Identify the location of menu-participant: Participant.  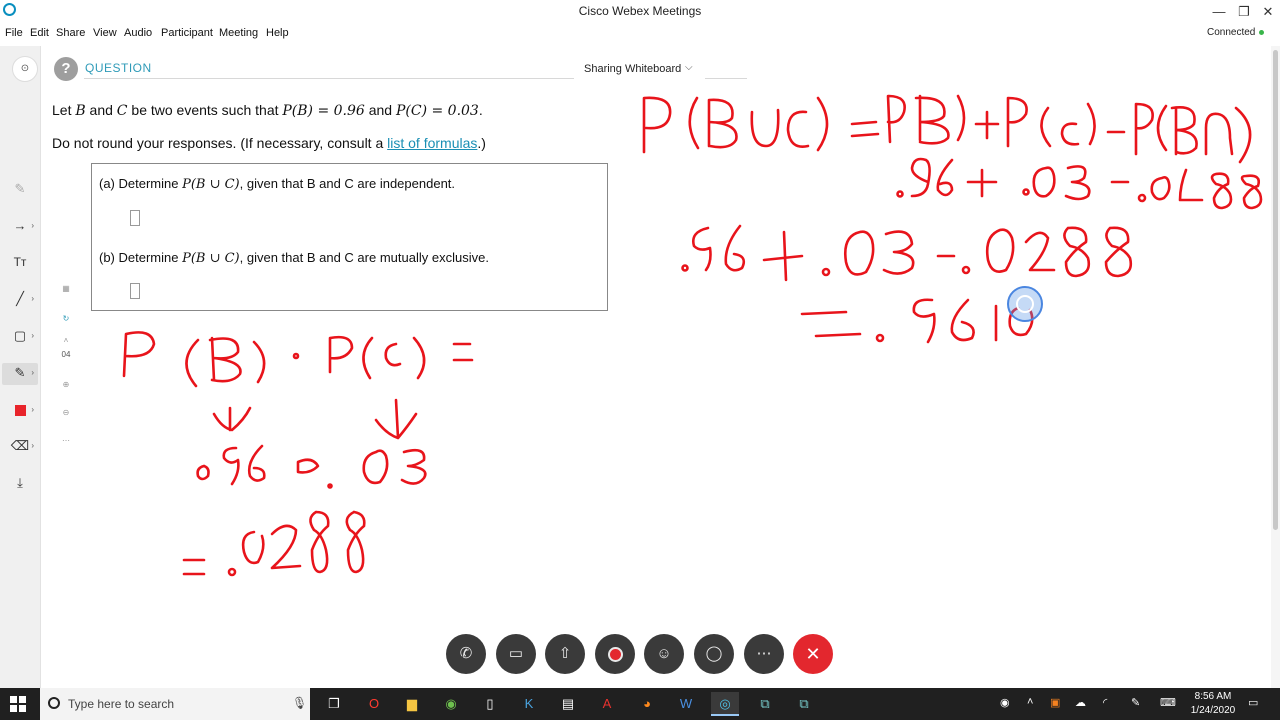
(187, 33).